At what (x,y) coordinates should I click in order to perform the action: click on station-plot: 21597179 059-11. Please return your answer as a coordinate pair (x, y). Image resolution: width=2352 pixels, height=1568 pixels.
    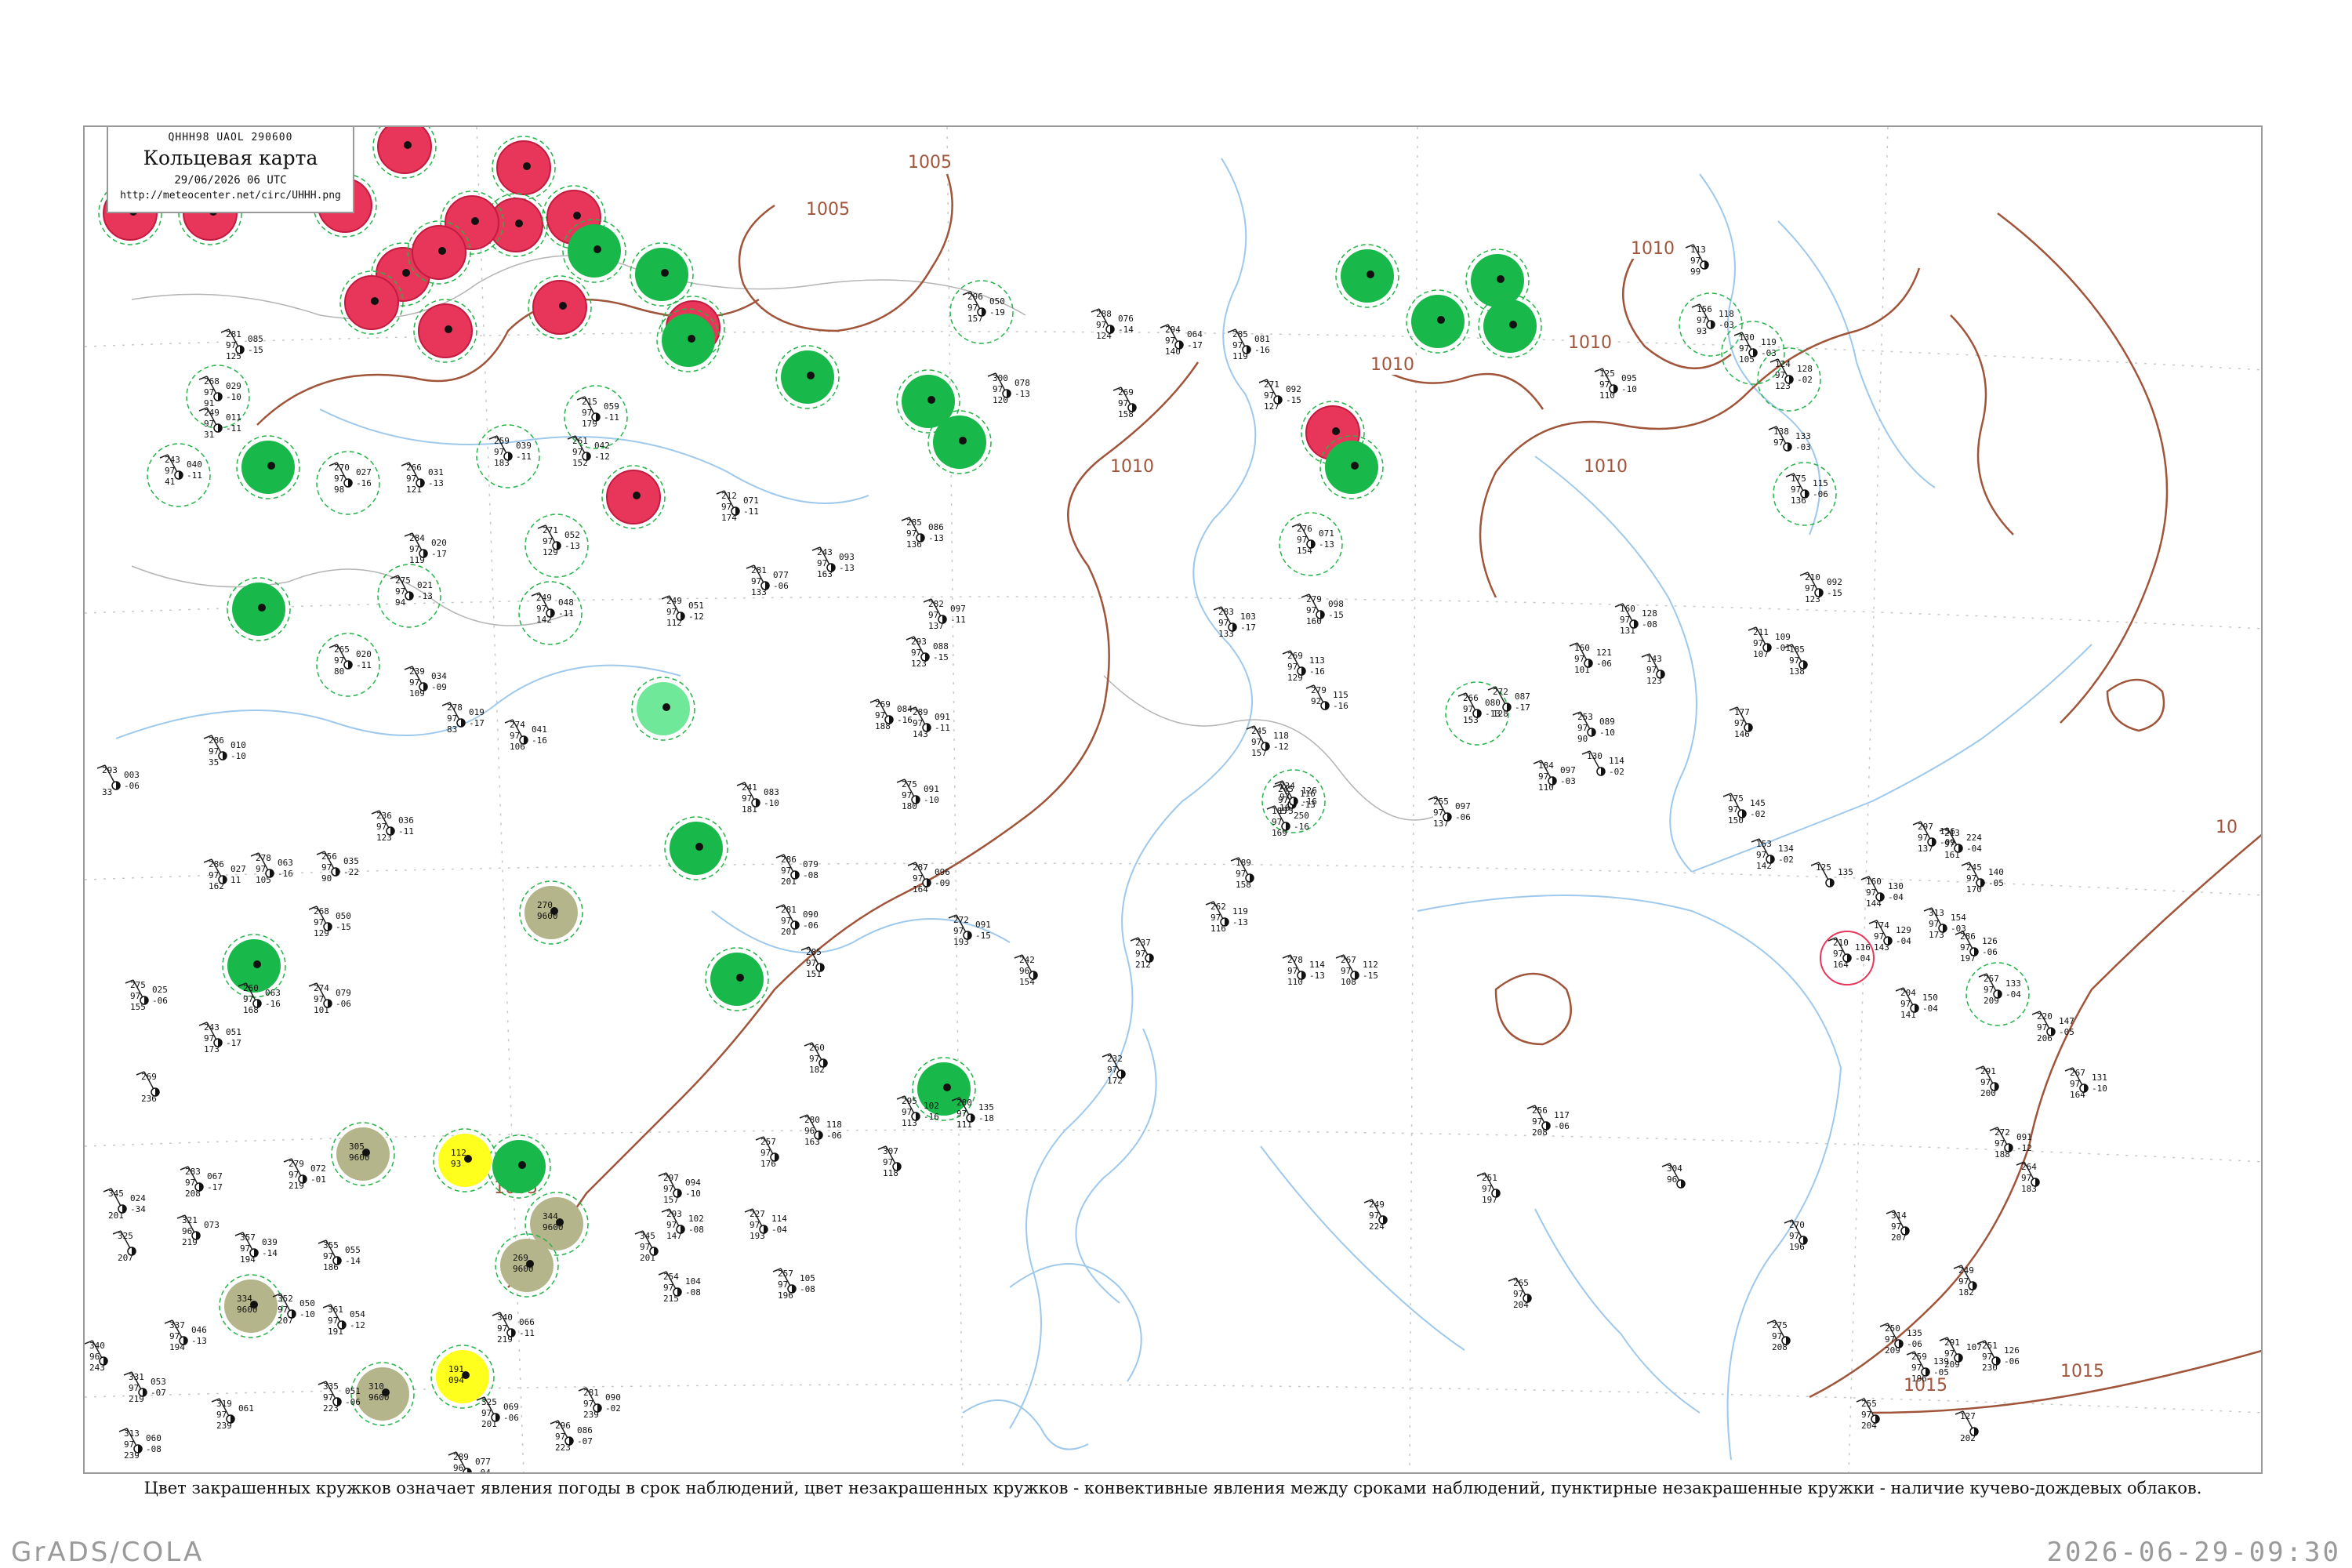
    Looking at the image, I should click on (596, 417).